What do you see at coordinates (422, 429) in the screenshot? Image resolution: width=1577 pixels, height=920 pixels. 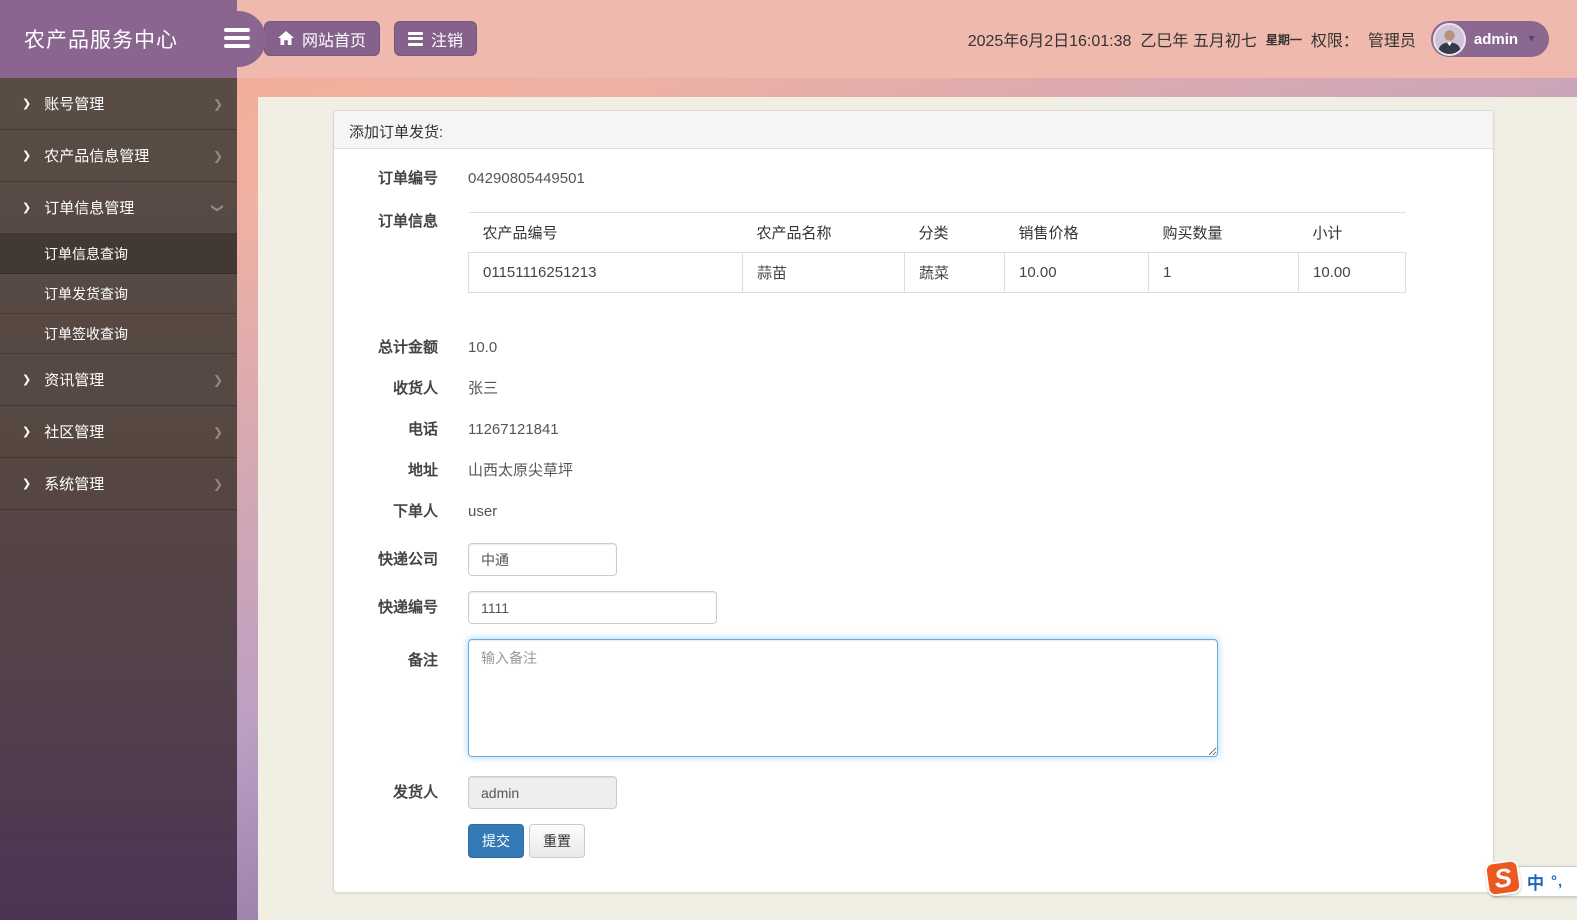 I see `phone-label: 电话` at bounding box center [422, 429].